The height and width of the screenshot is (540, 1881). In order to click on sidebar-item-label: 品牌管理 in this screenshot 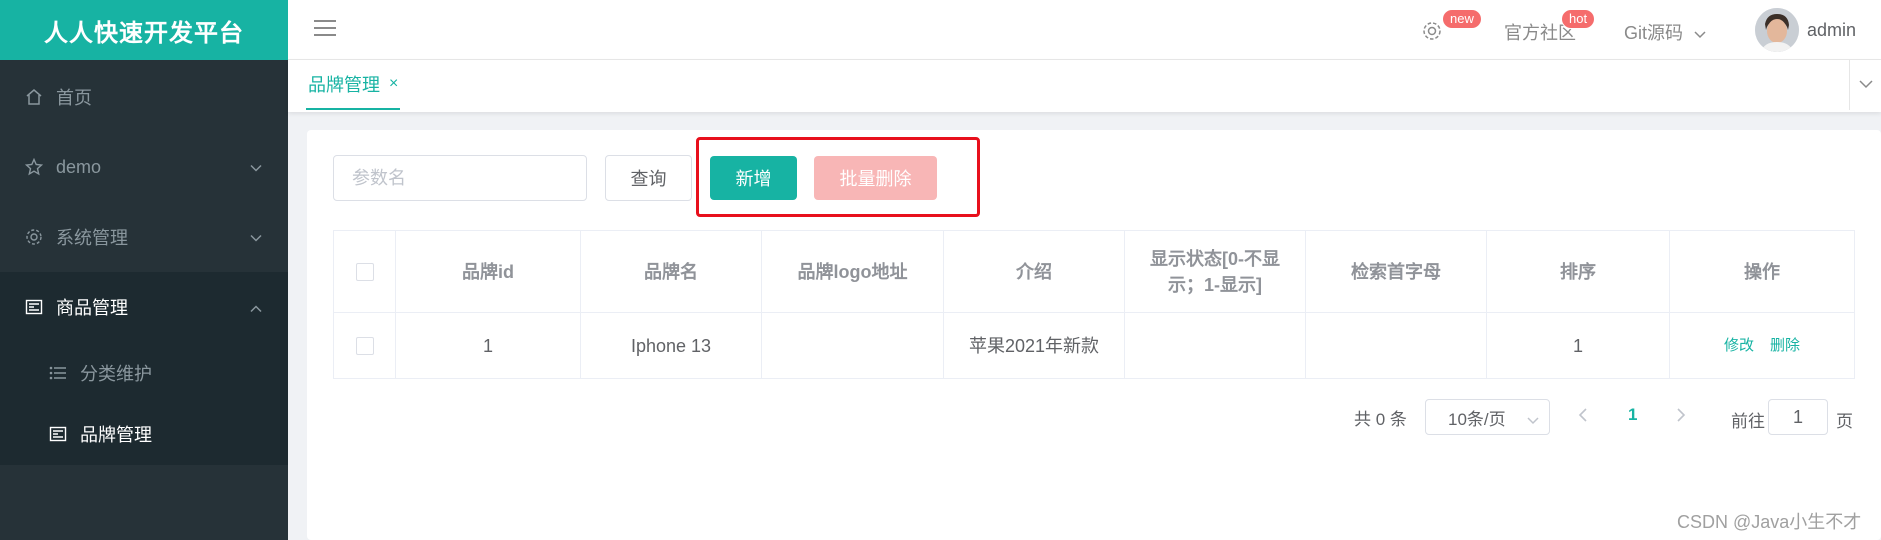, I will do `click(116, 435)`.